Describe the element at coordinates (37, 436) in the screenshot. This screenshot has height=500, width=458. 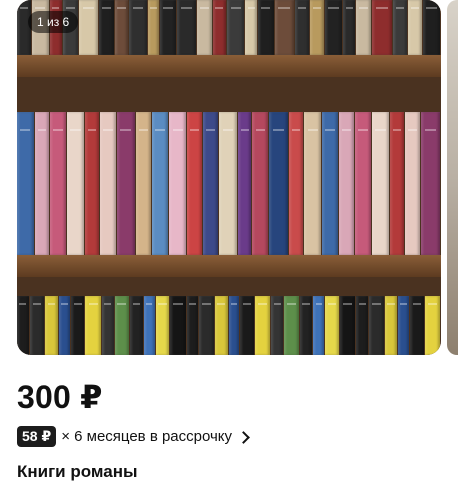
I see `installment-amount-badge: 58 ₽` at that location.